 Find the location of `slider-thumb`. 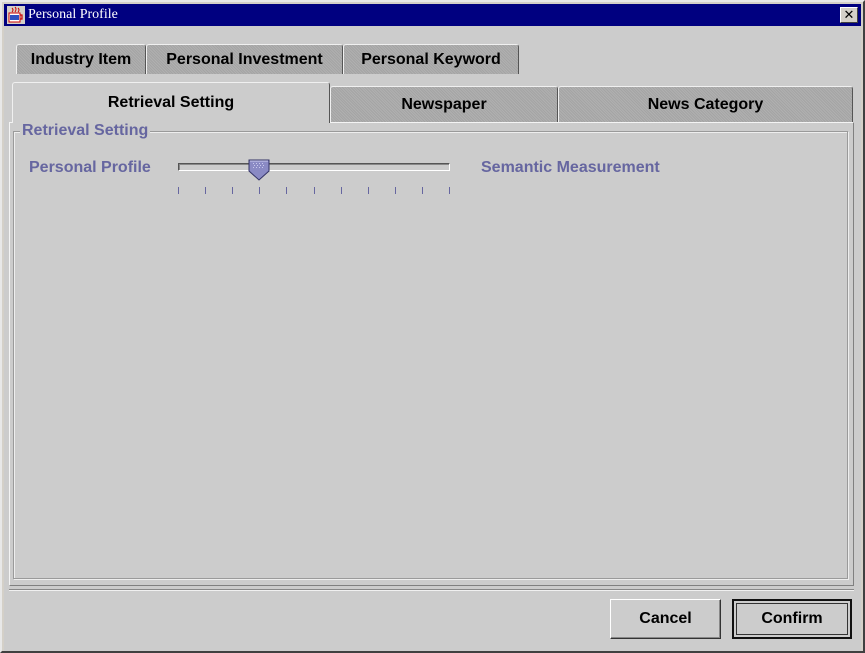

slider-thumb is located at coordinates (259, 170).